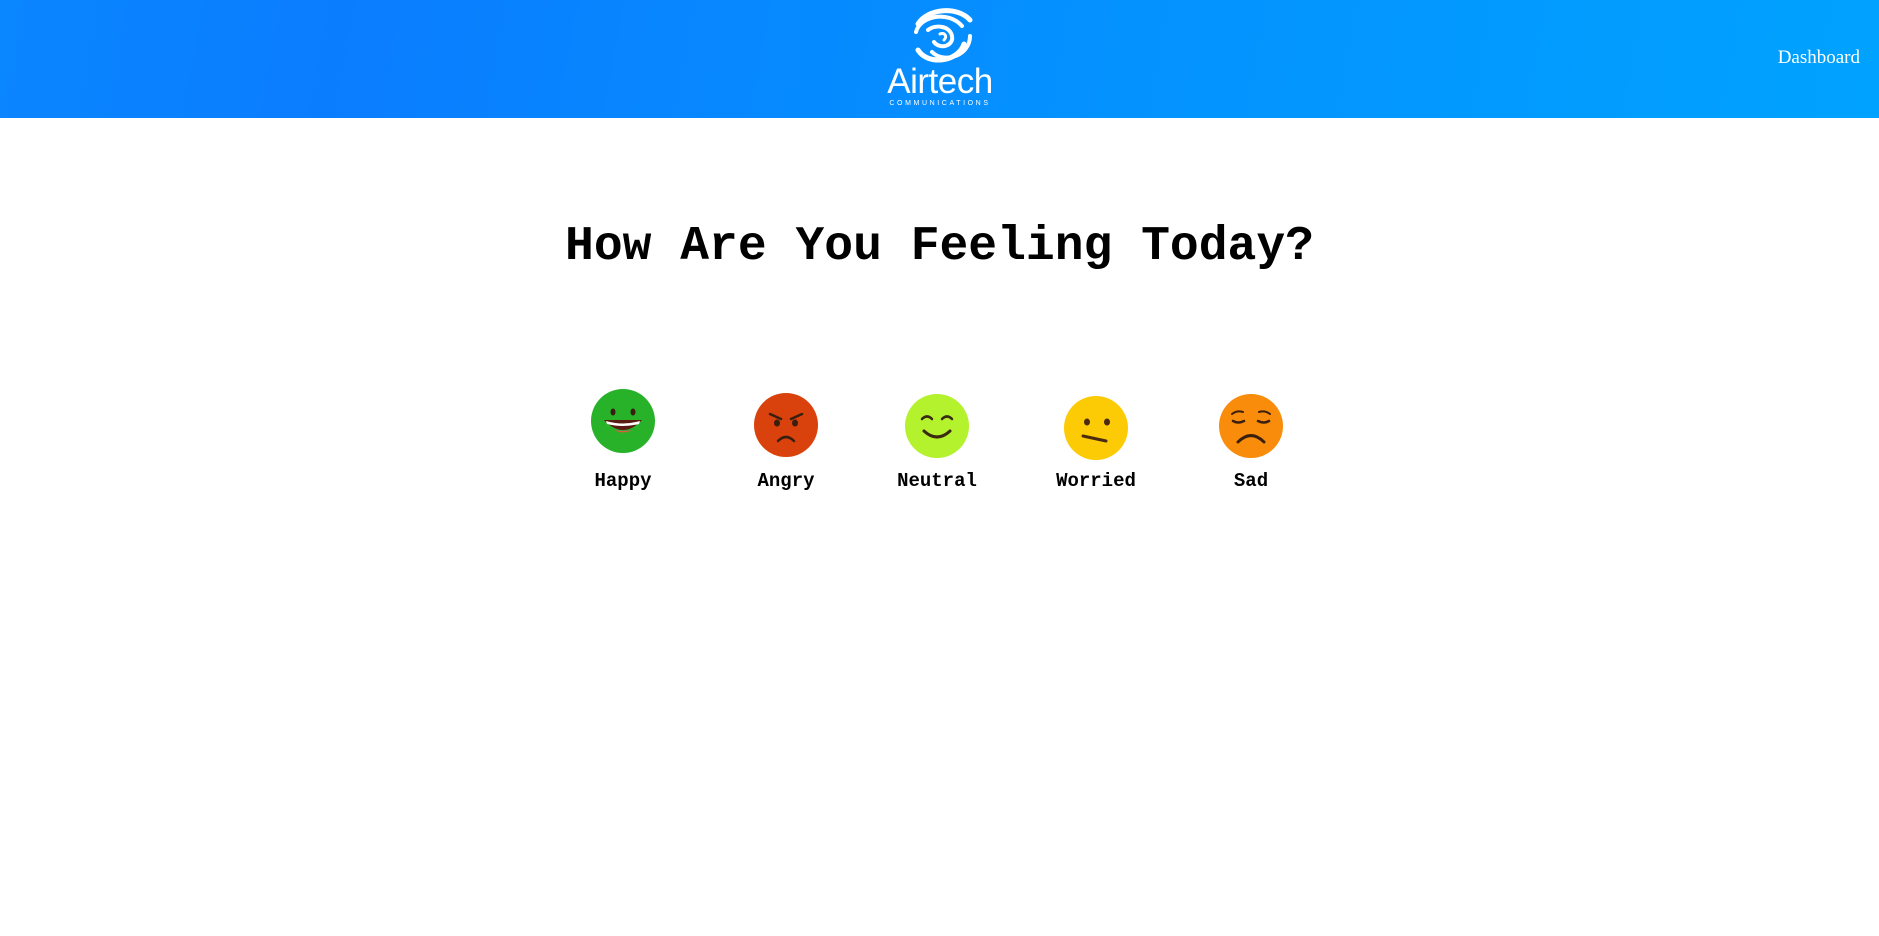 This screenshot has height=936, width=1879. What do you see at coordinates (1251, 426) in the screenshot?
I see `sad-face-icon` at bounding box center [1251, 426].